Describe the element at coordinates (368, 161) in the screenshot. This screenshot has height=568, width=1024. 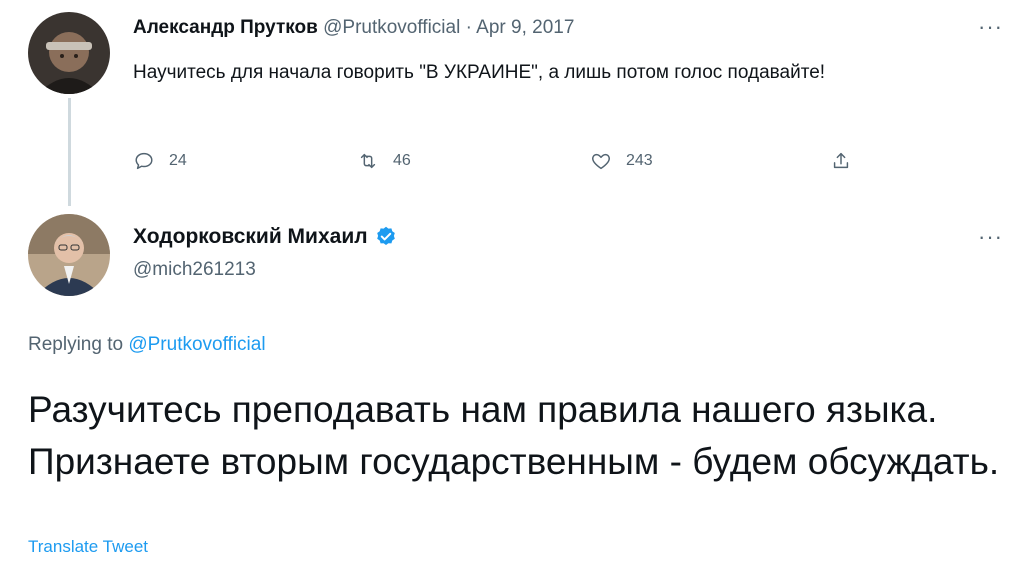
I see `retweet-icon` at that location.